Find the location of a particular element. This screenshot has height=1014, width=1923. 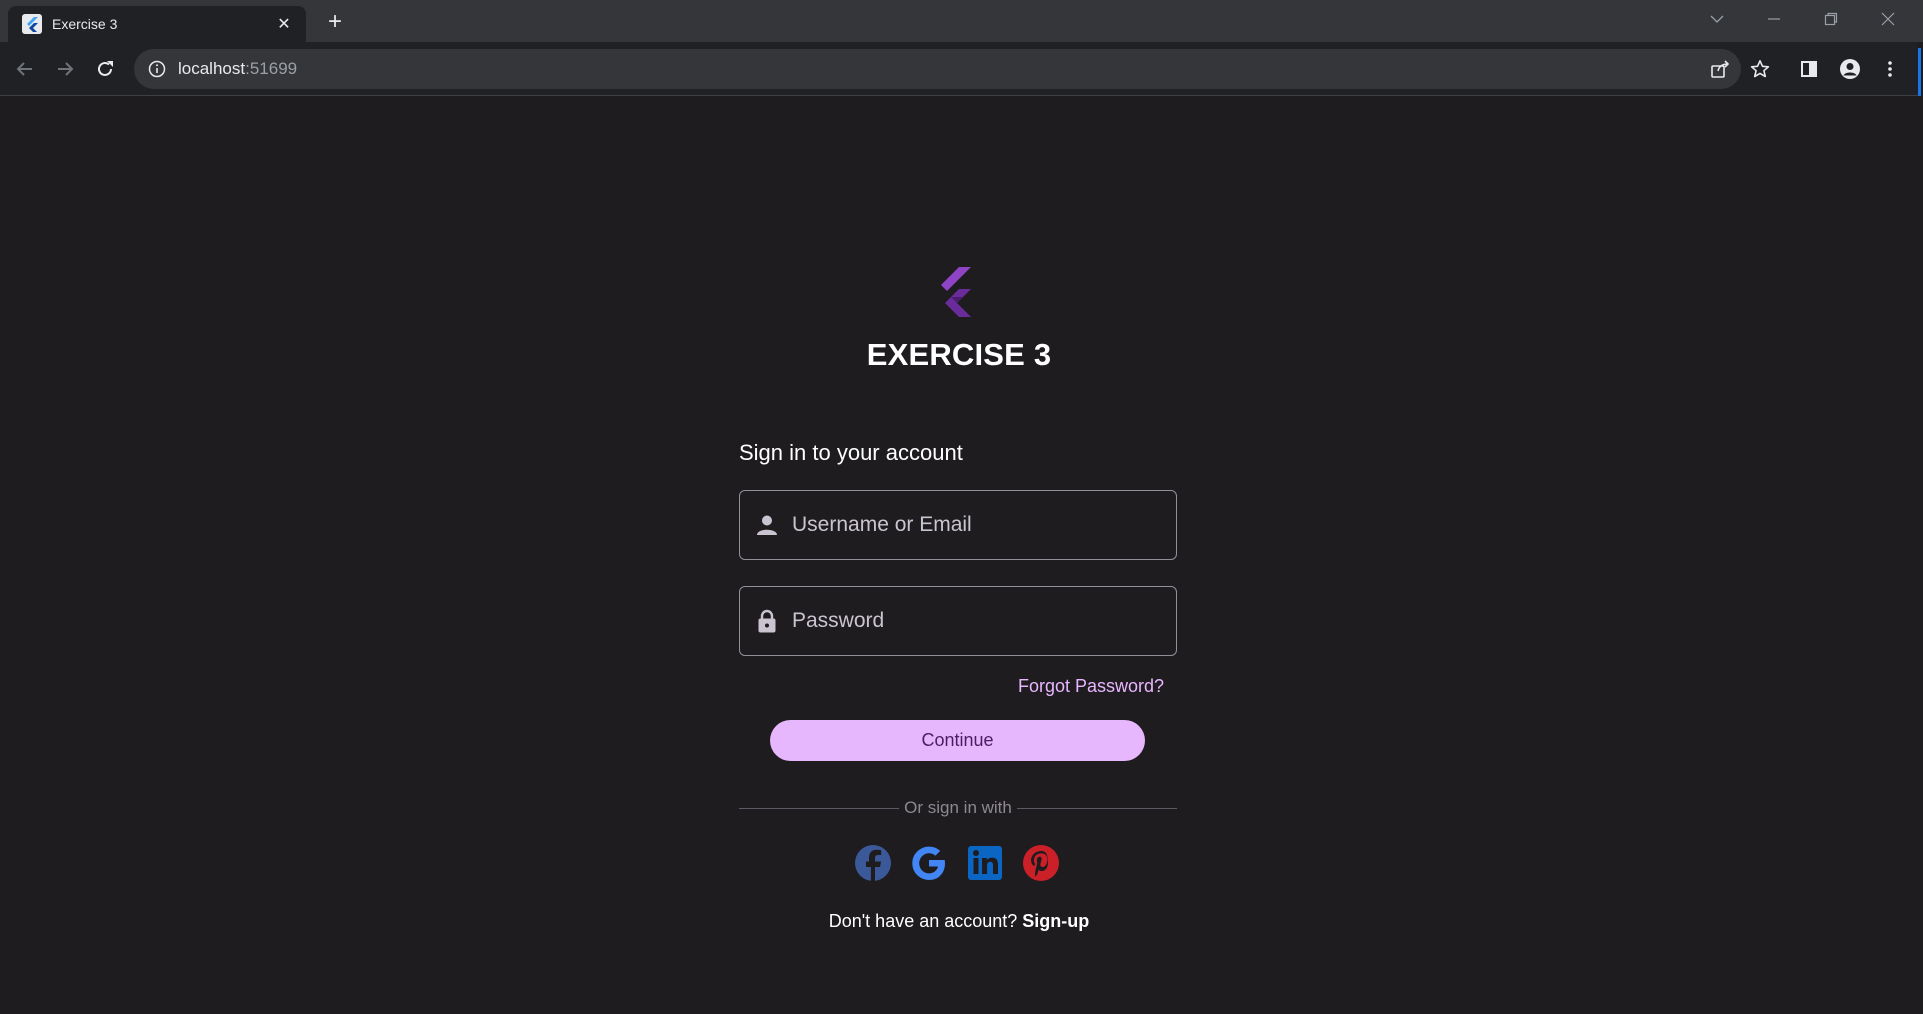

divider-text: Or sign in with is located at coordinates (958, 807).